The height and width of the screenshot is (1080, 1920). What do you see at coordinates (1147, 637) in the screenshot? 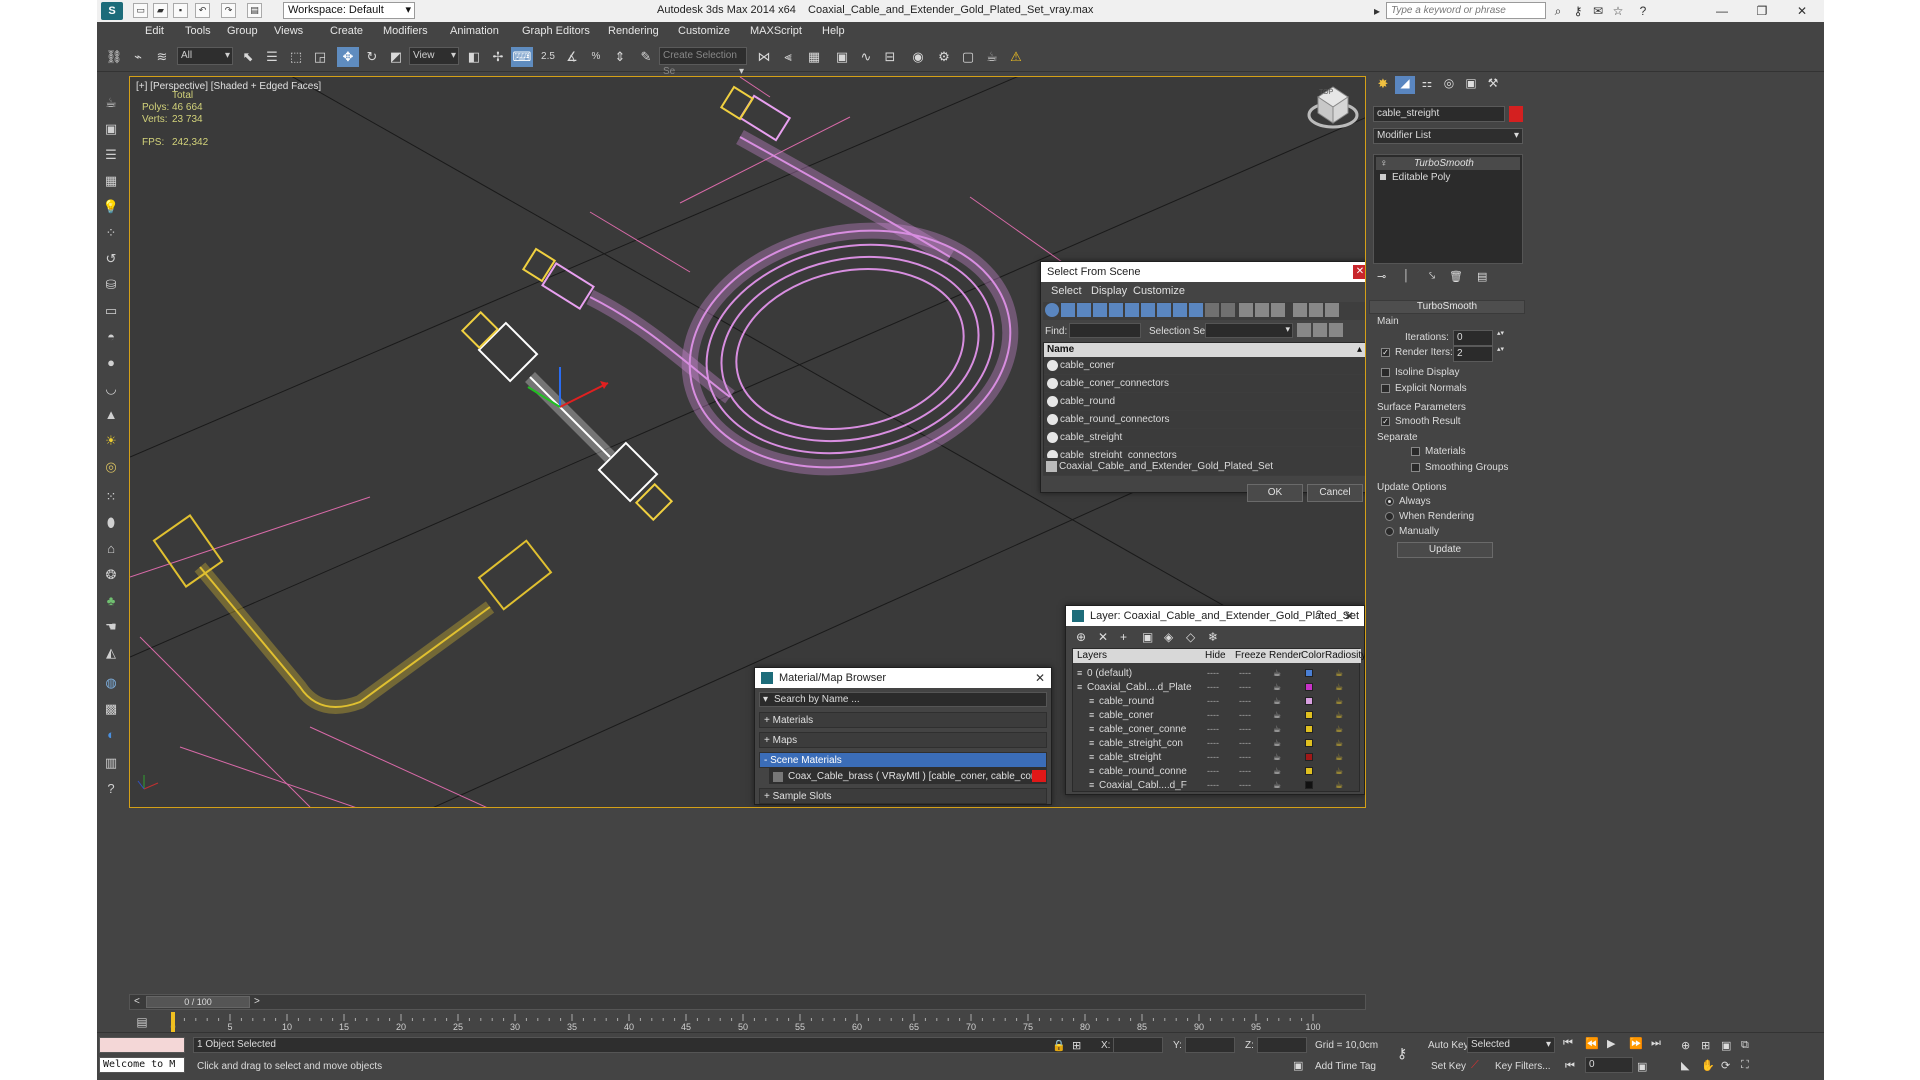
I see `select-in-layer-icon: ▣` at bounding box center [1147, 637].